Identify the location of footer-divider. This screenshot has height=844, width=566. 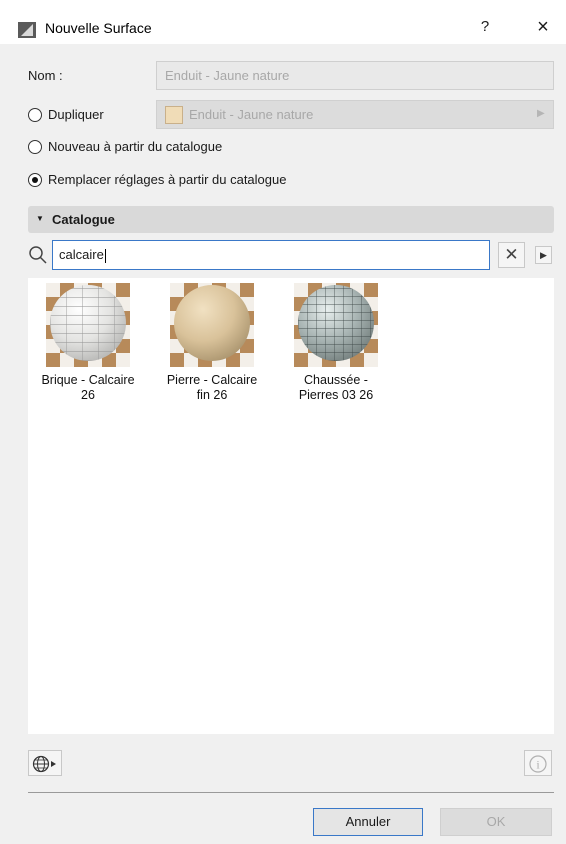
(291, 792).